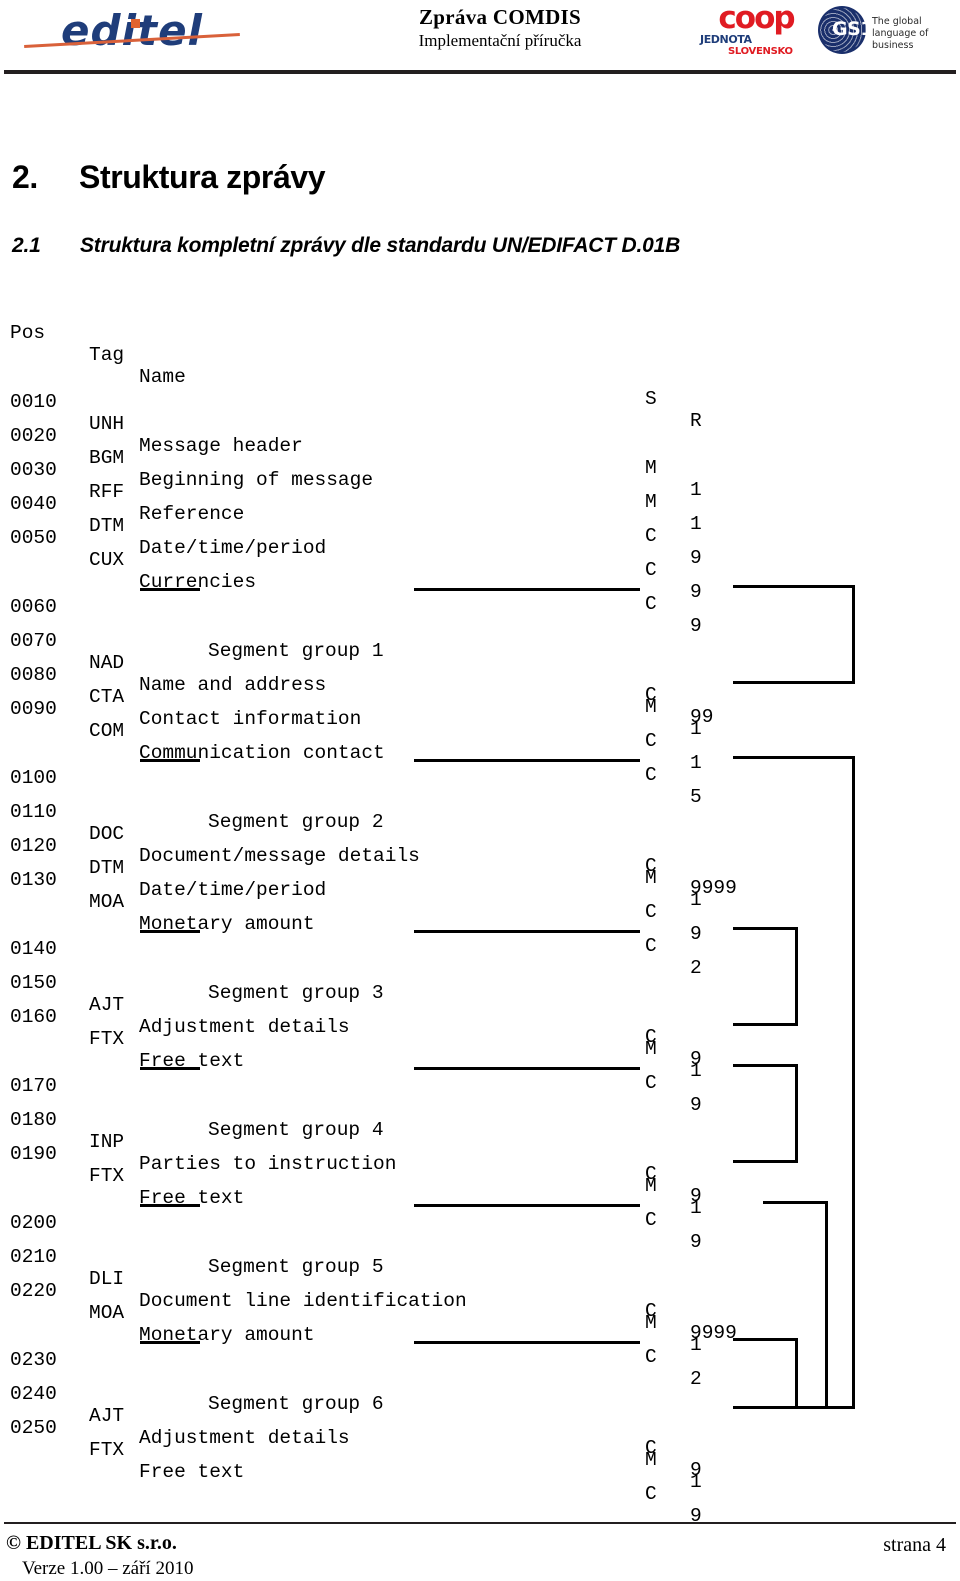 Image resolution: width=960 pixels, height=1581 pixels. What do you see at coordinates (500, 17) in the screenshot?
I see `document-title: Zpráva COMDIS` at bounding box center [500, 17].